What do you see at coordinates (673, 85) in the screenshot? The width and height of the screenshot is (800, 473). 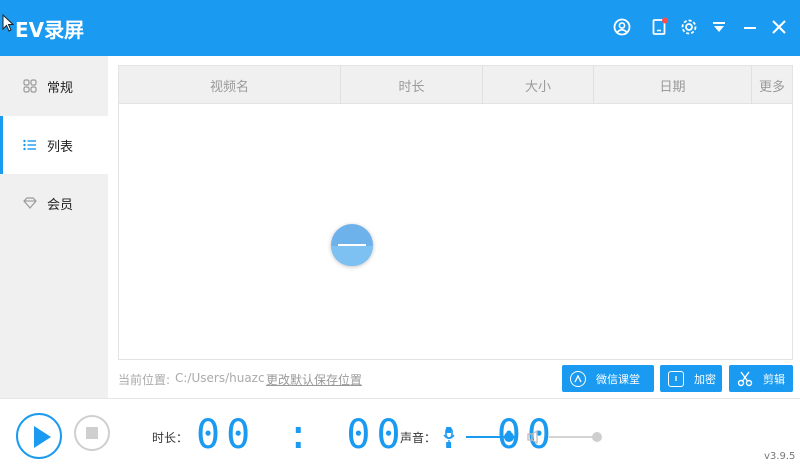 I see `column-header-date: 日期` at bounding box center [673, 85].